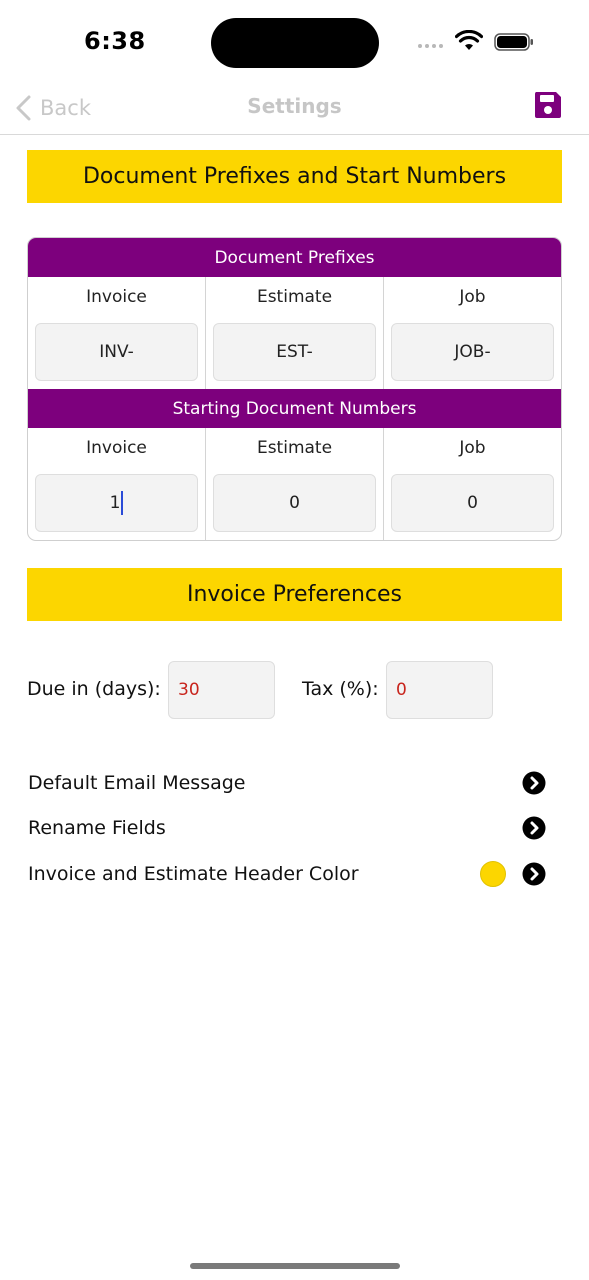 The height and width of the screenshot is (1280, 589). What do you see at coordinates (294, 448) in the screenshot?
I see `start-label-estimate: Estimate` at bounding box center [294, 448].